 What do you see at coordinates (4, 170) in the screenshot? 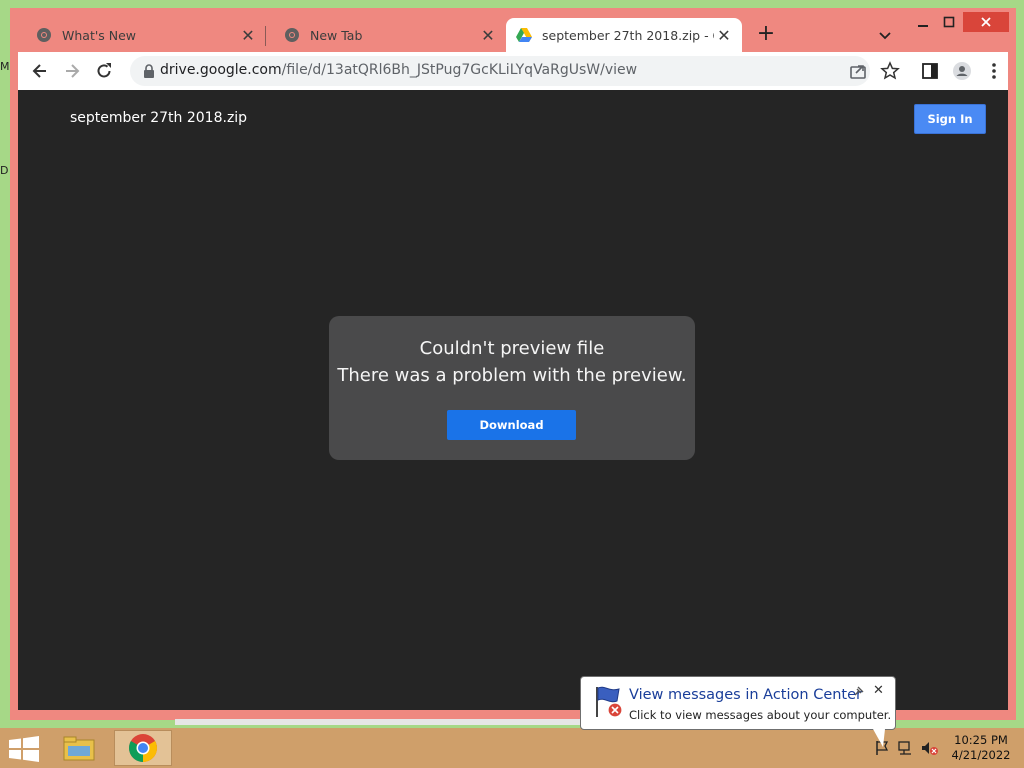
I see `desktop-edge-letter: D` at bounding box center [4, 170].